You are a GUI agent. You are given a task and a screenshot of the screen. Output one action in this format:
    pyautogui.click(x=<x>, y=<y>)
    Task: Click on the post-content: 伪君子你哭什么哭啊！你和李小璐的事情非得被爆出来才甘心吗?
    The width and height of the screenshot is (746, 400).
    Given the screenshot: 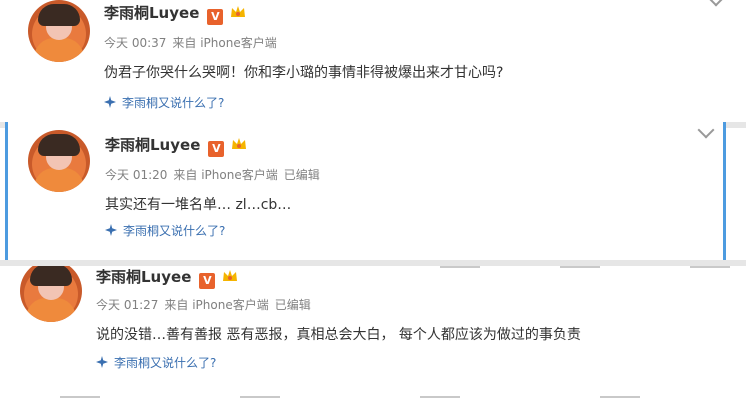 What is the action you would take?
    pyautogui.click(x=304, y=73)
    